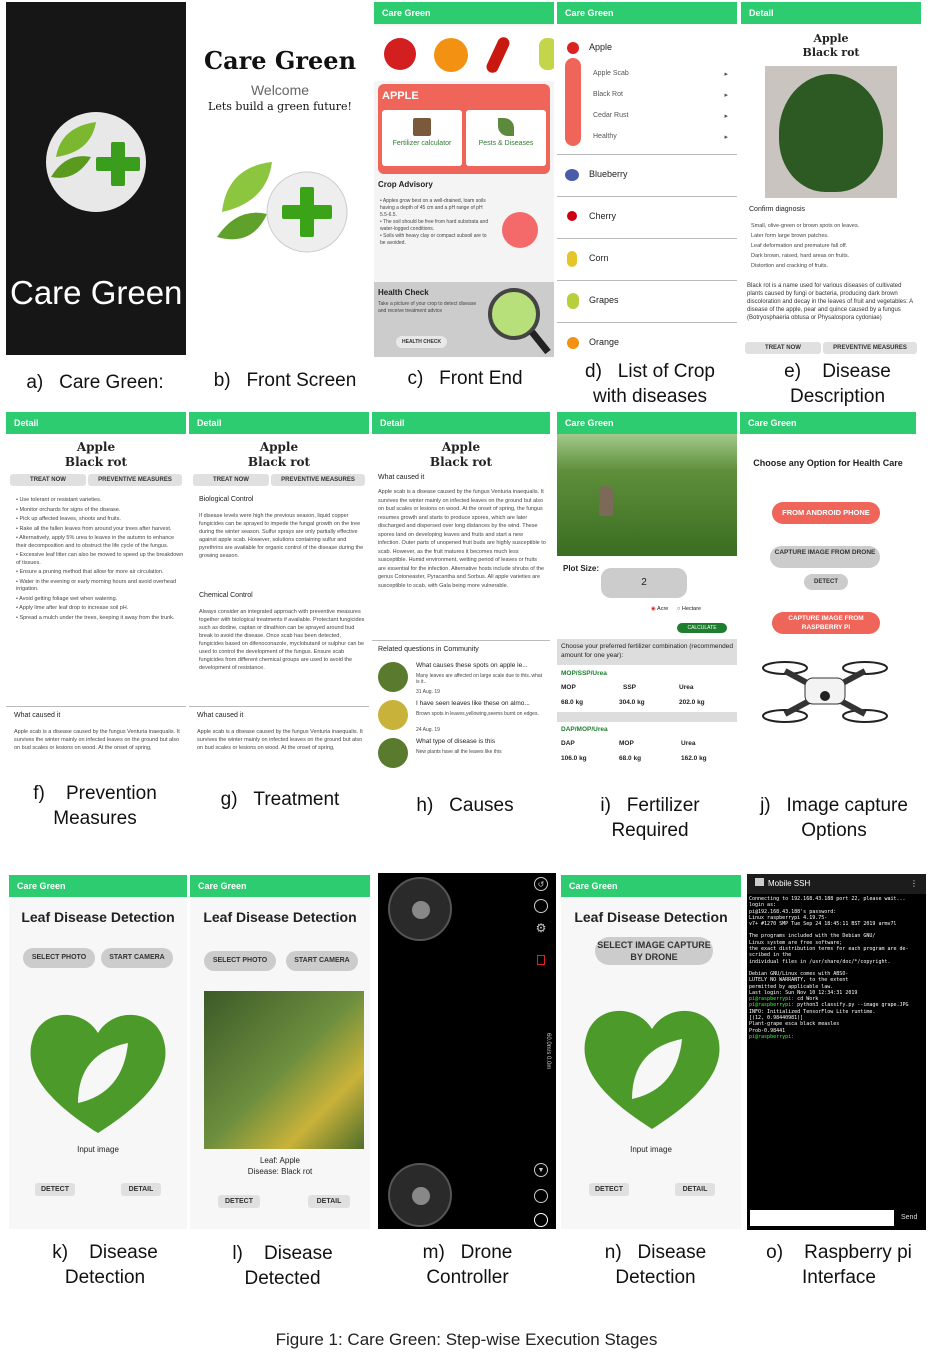  I want to click on capture-from-raspberry-pi-button: CAPTURE IMAGE FROM RASPBERRY PI, so click(826, 623).